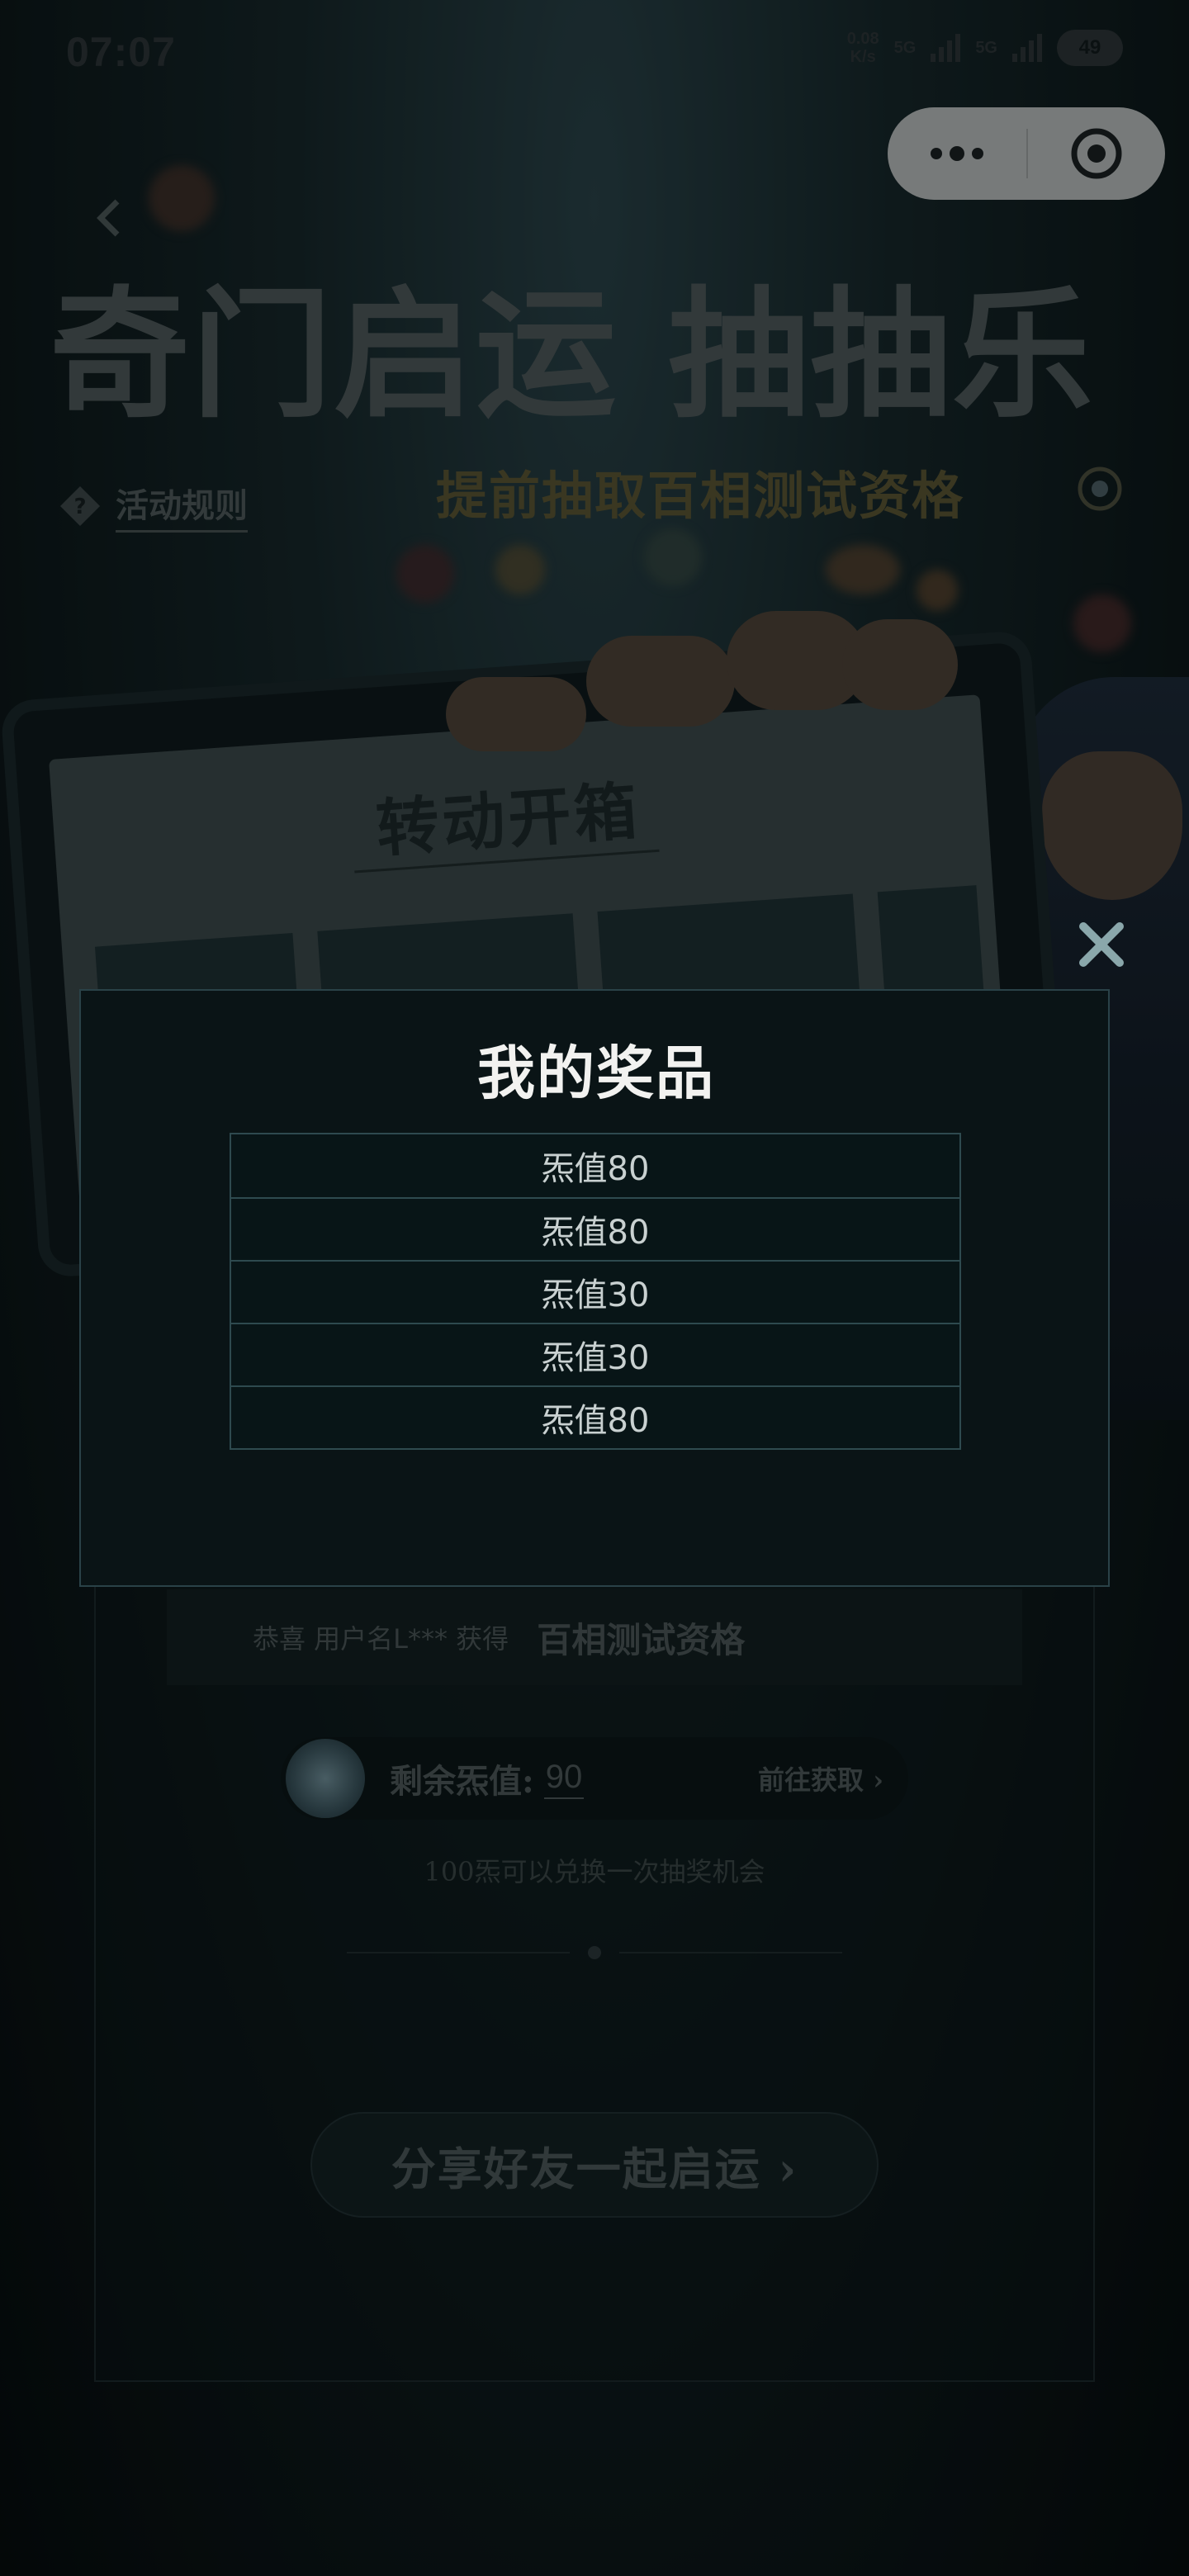  I want to click on modal-close-button, so click(1101, 944).